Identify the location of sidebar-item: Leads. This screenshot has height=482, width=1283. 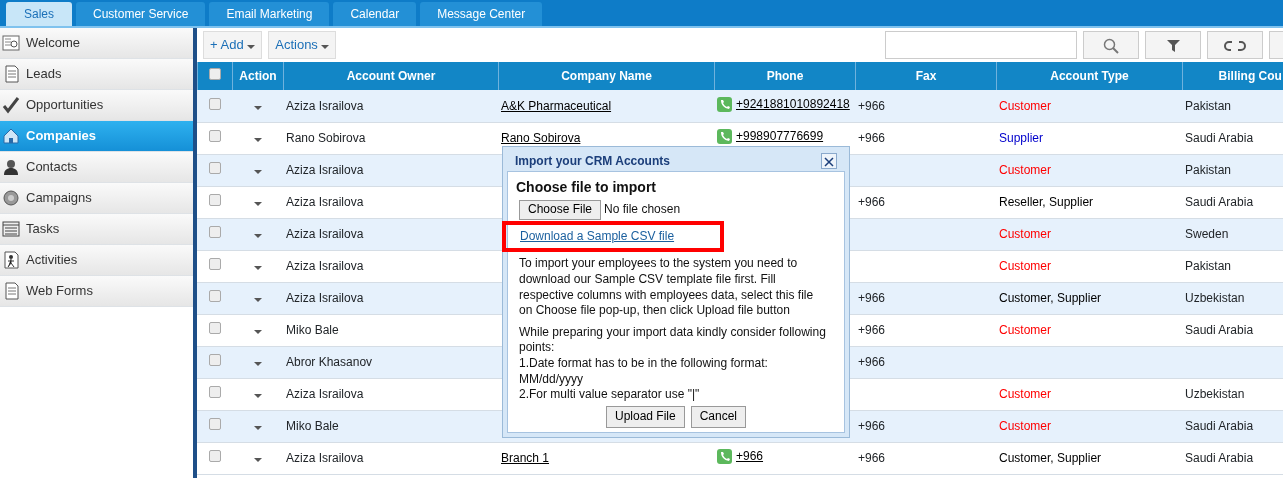
(96, 74).